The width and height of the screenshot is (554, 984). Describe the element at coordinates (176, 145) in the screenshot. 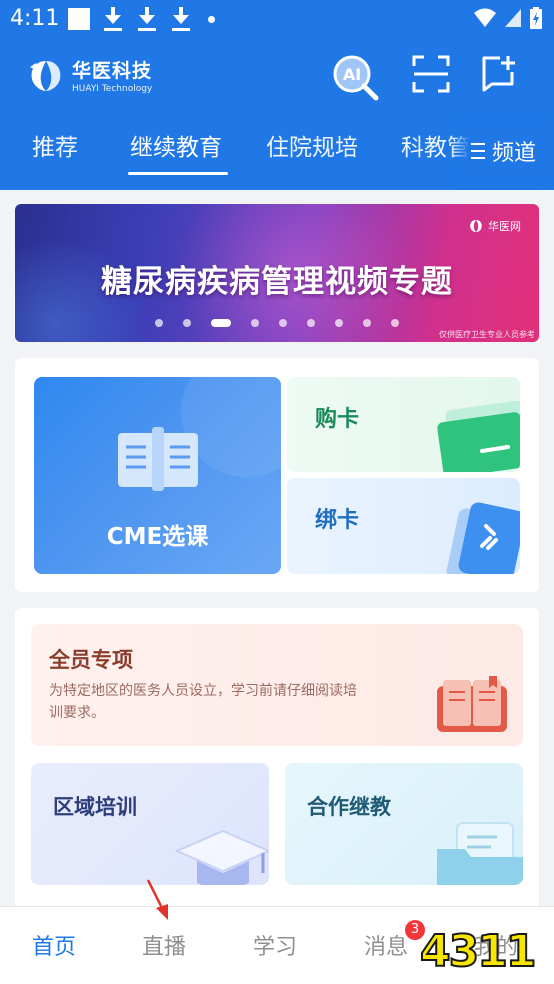

I see `tab-continuing-education: 继续教育` at that location.